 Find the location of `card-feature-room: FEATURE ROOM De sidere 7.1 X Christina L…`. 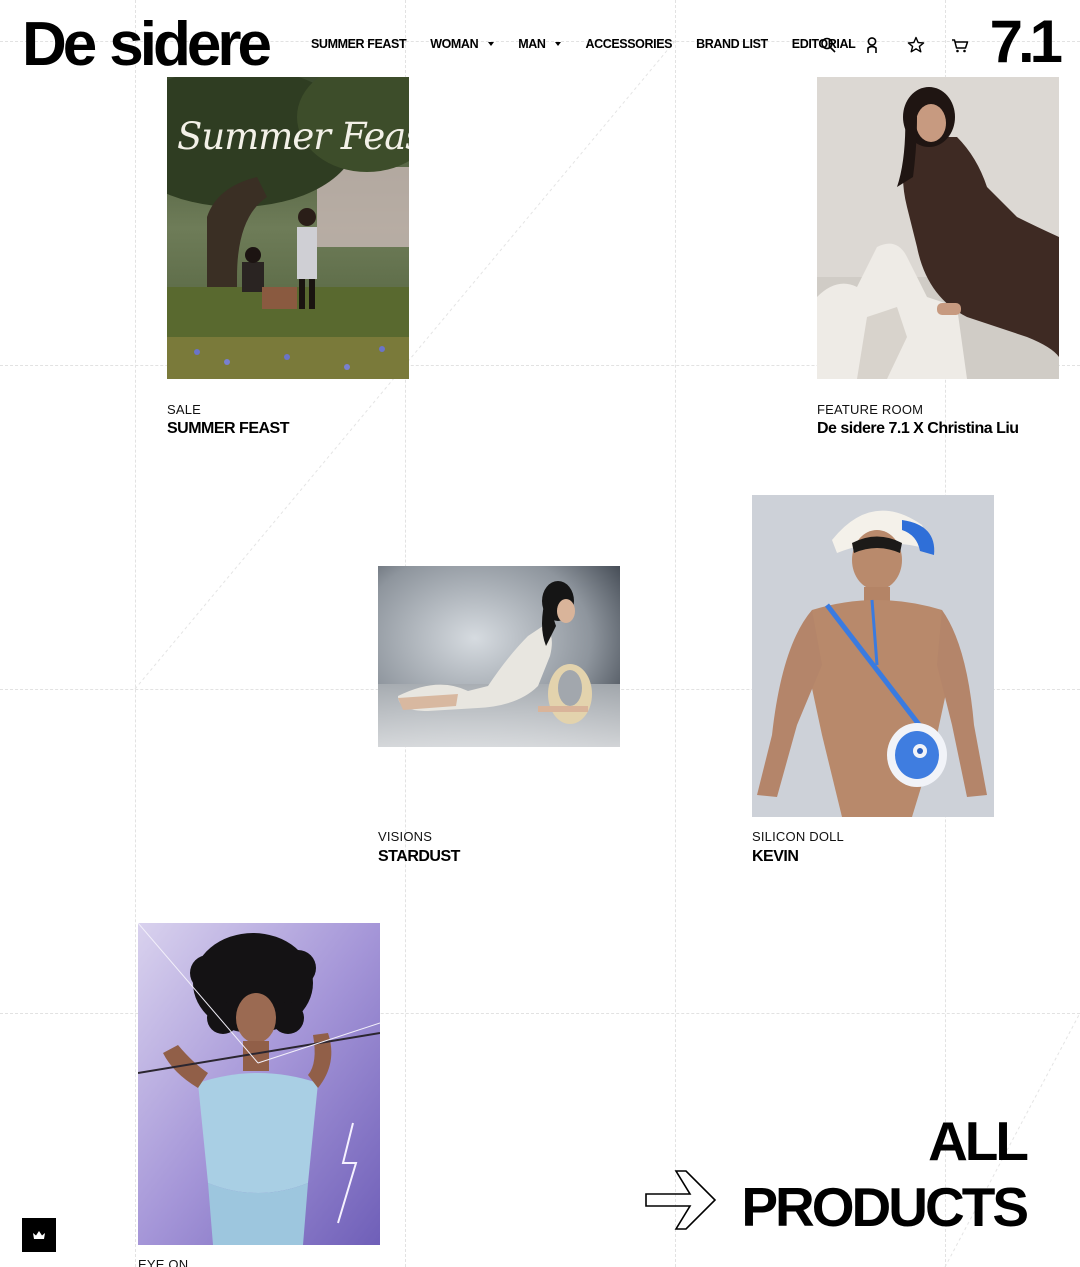

card-feature-room: FEATURE ROOM De sidere 7.1 X Christina L… is located at coordinates (938, 259).